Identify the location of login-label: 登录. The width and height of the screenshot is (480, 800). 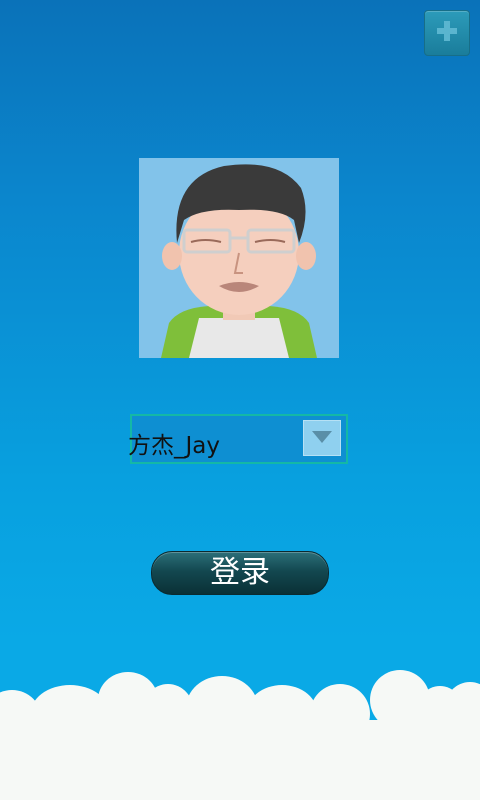
(240, 572).